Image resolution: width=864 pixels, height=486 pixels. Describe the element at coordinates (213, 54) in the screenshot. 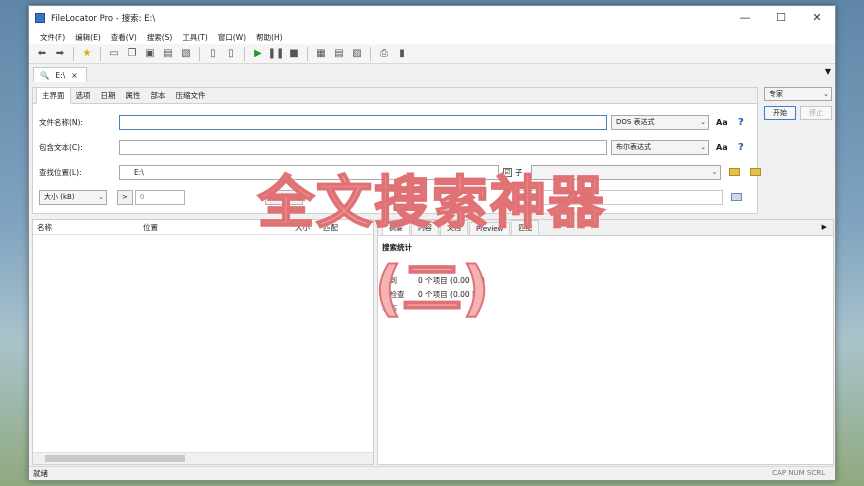

I see `document-icon: ▯` at that location.